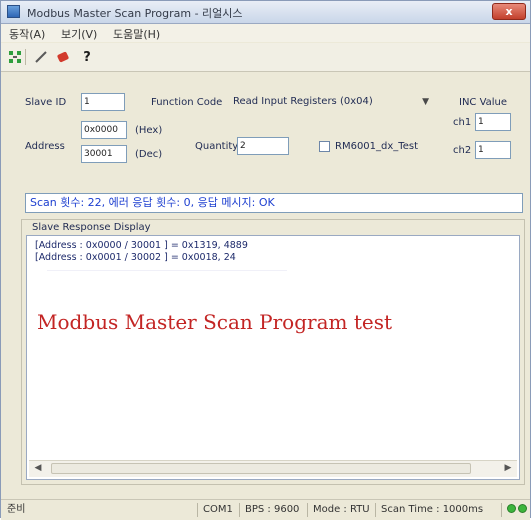 The height and width of the screenshot is (520, 531). Describe the element at coordinates (462, 150) in the screenshot. I see `ch2-label: ch2` at that location.